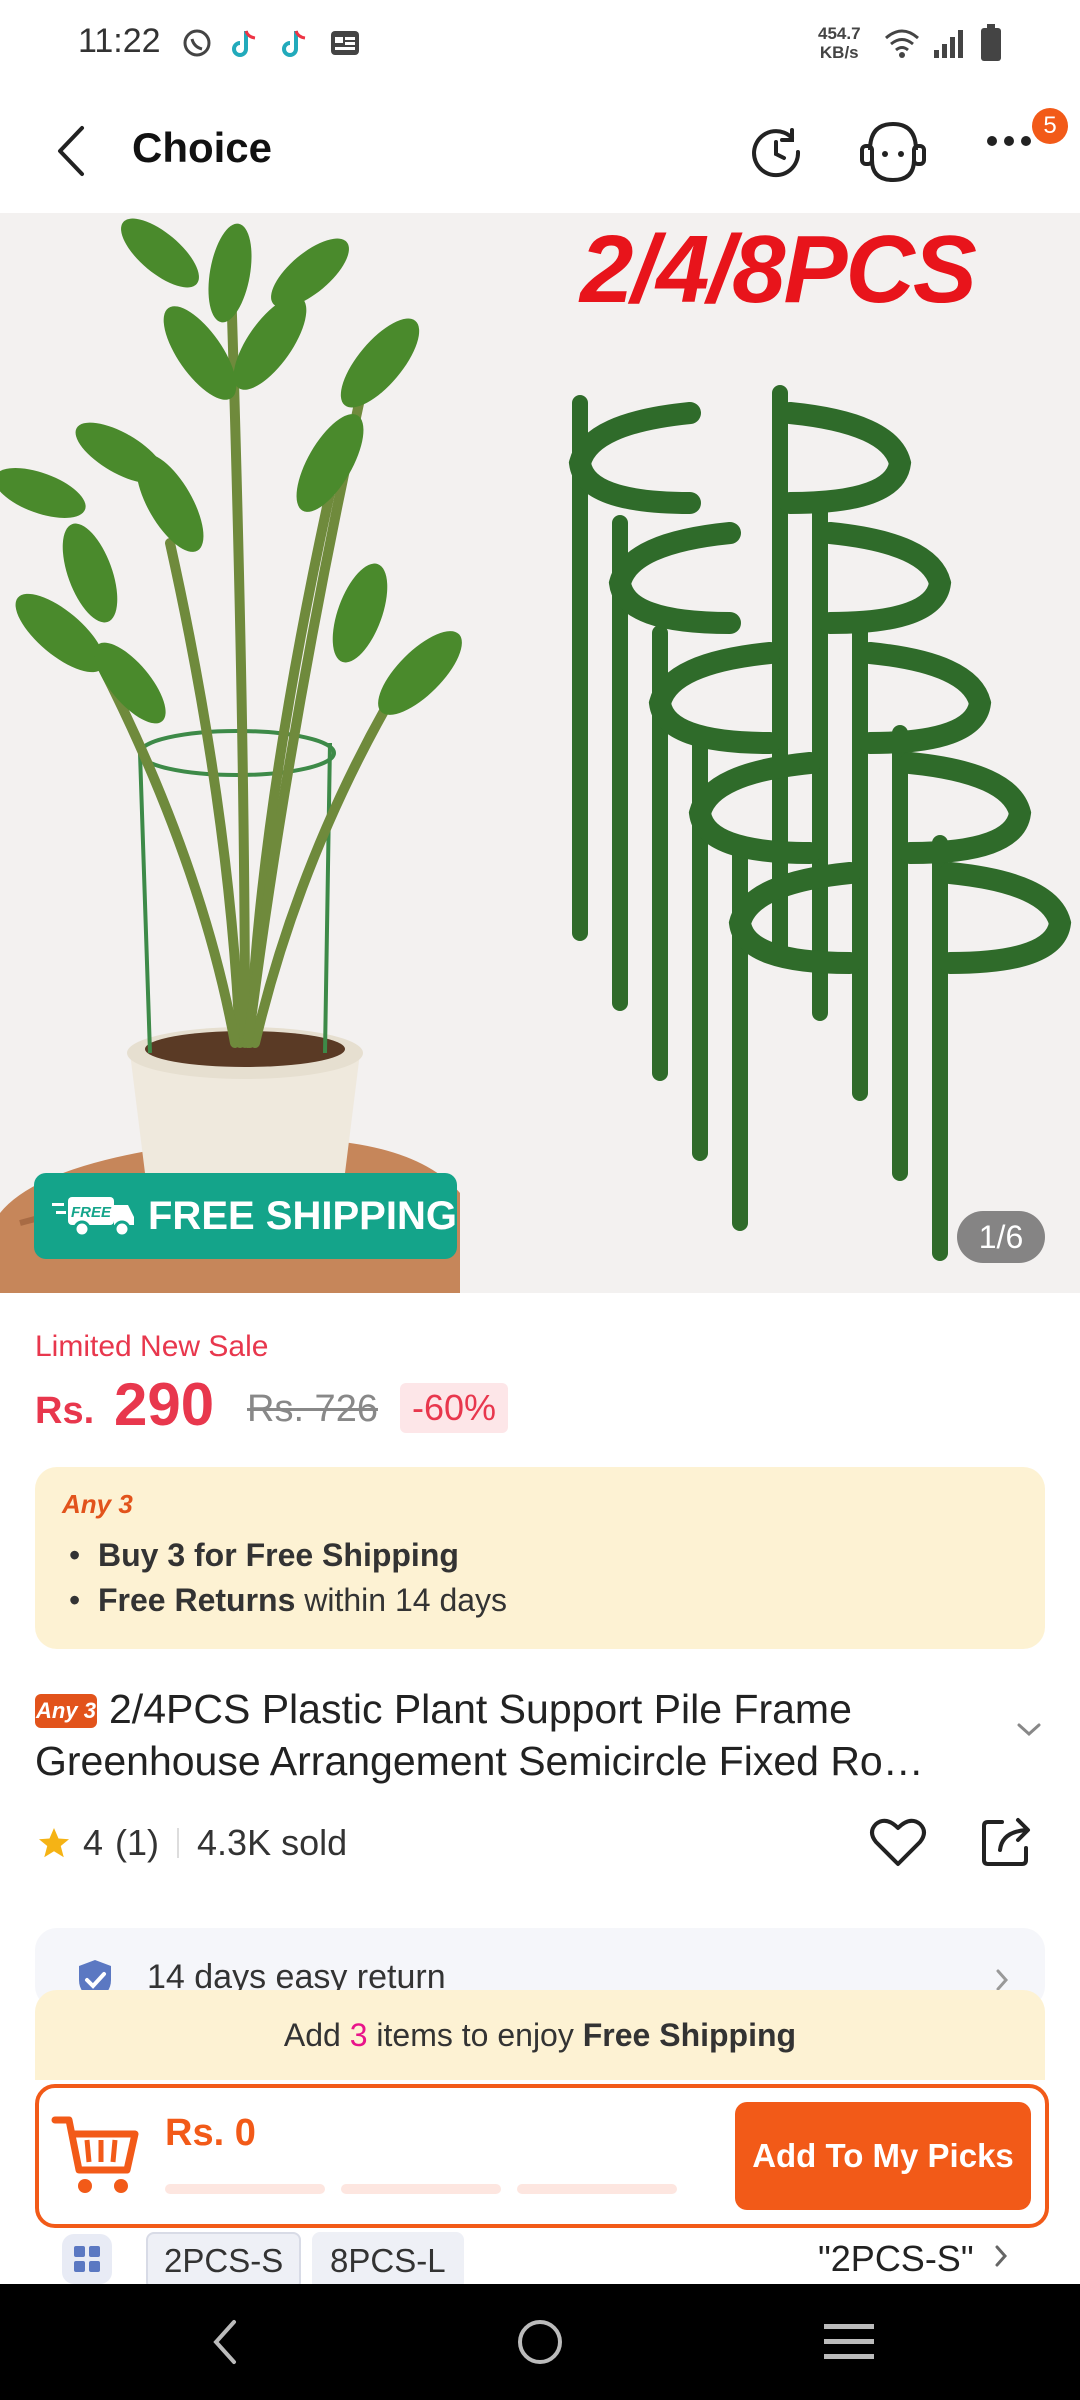 The image size is (1080, 2400). I want to click on more-options-icon, so click(1009, 143).